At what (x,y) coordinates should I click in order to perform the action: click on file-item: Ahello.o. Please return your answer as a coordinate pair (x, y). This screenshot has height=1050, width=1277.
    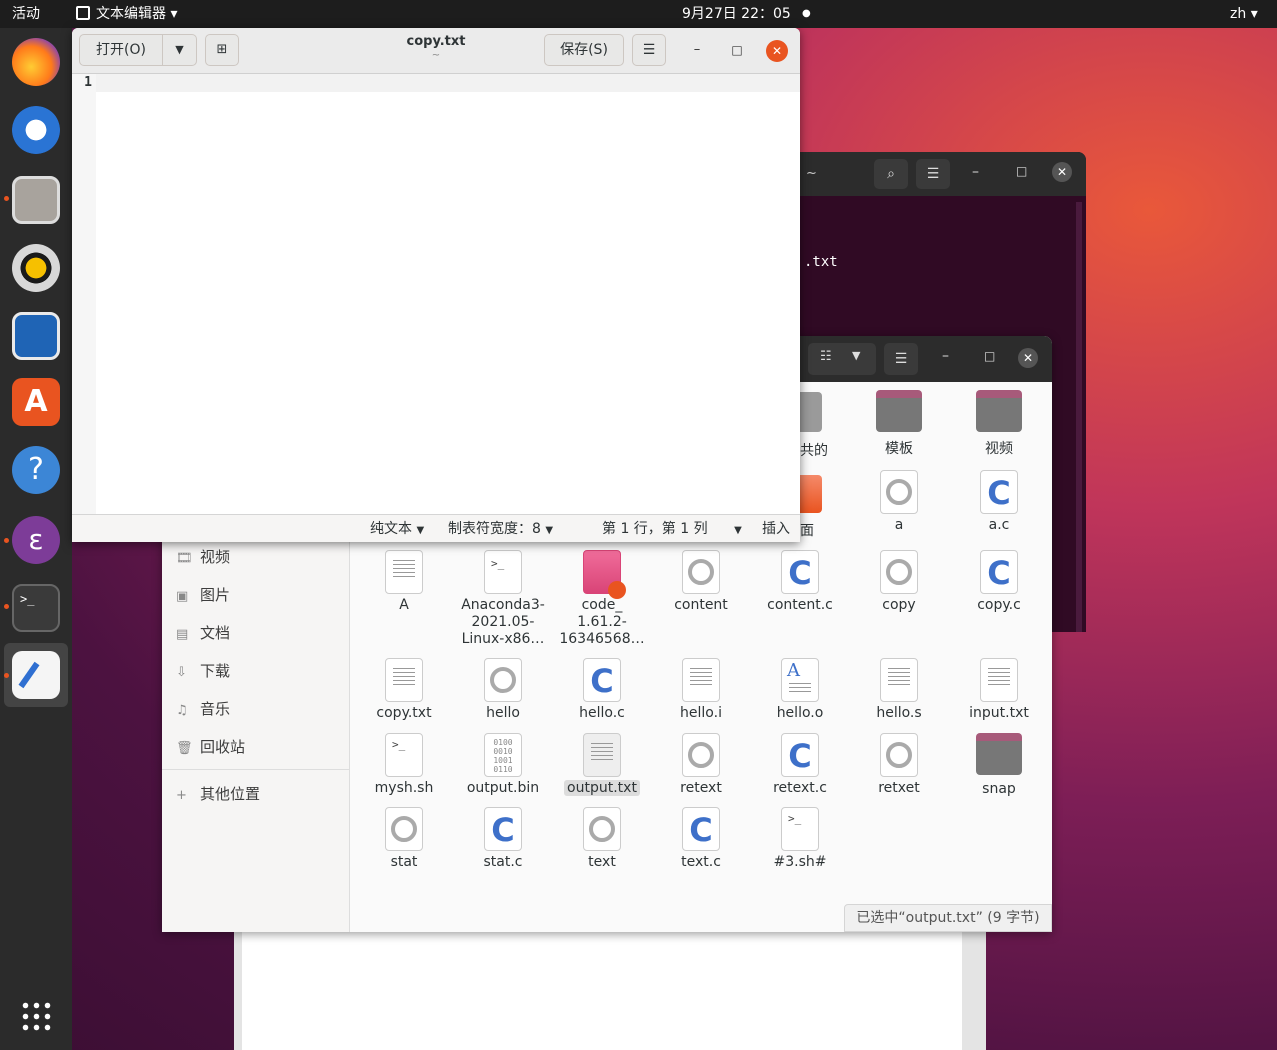
    Looking at the image, I should click on (800, 689).